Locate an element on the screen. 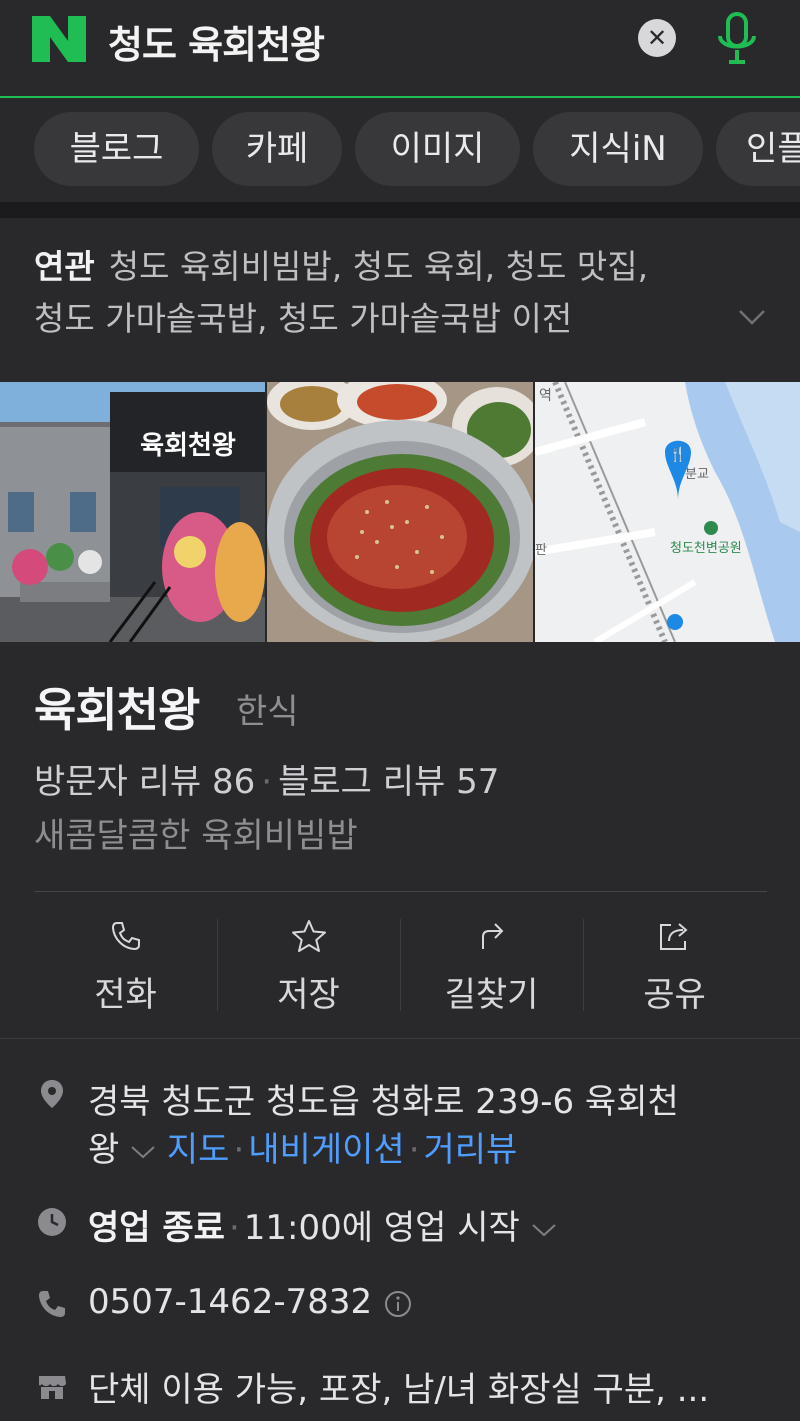  location-pin-icon is located at coordinates (52, 1094).